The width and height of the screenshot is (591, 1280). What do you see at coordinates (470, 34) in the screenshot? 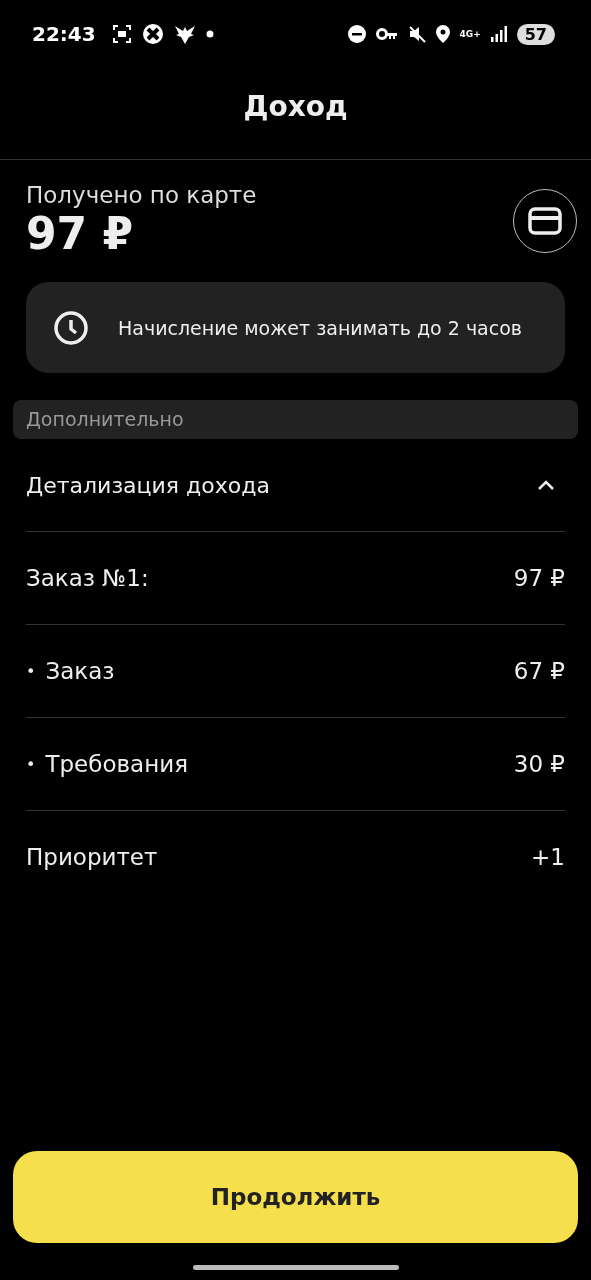
I see `network-type: 4G+` at bounding box center [470, 34].